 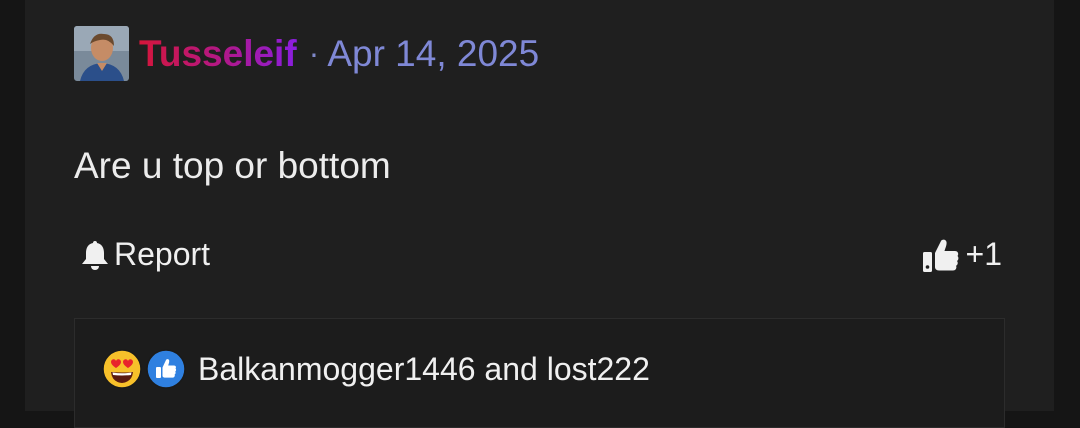 I want to click on bell-icon, so click(x=95, y=255).